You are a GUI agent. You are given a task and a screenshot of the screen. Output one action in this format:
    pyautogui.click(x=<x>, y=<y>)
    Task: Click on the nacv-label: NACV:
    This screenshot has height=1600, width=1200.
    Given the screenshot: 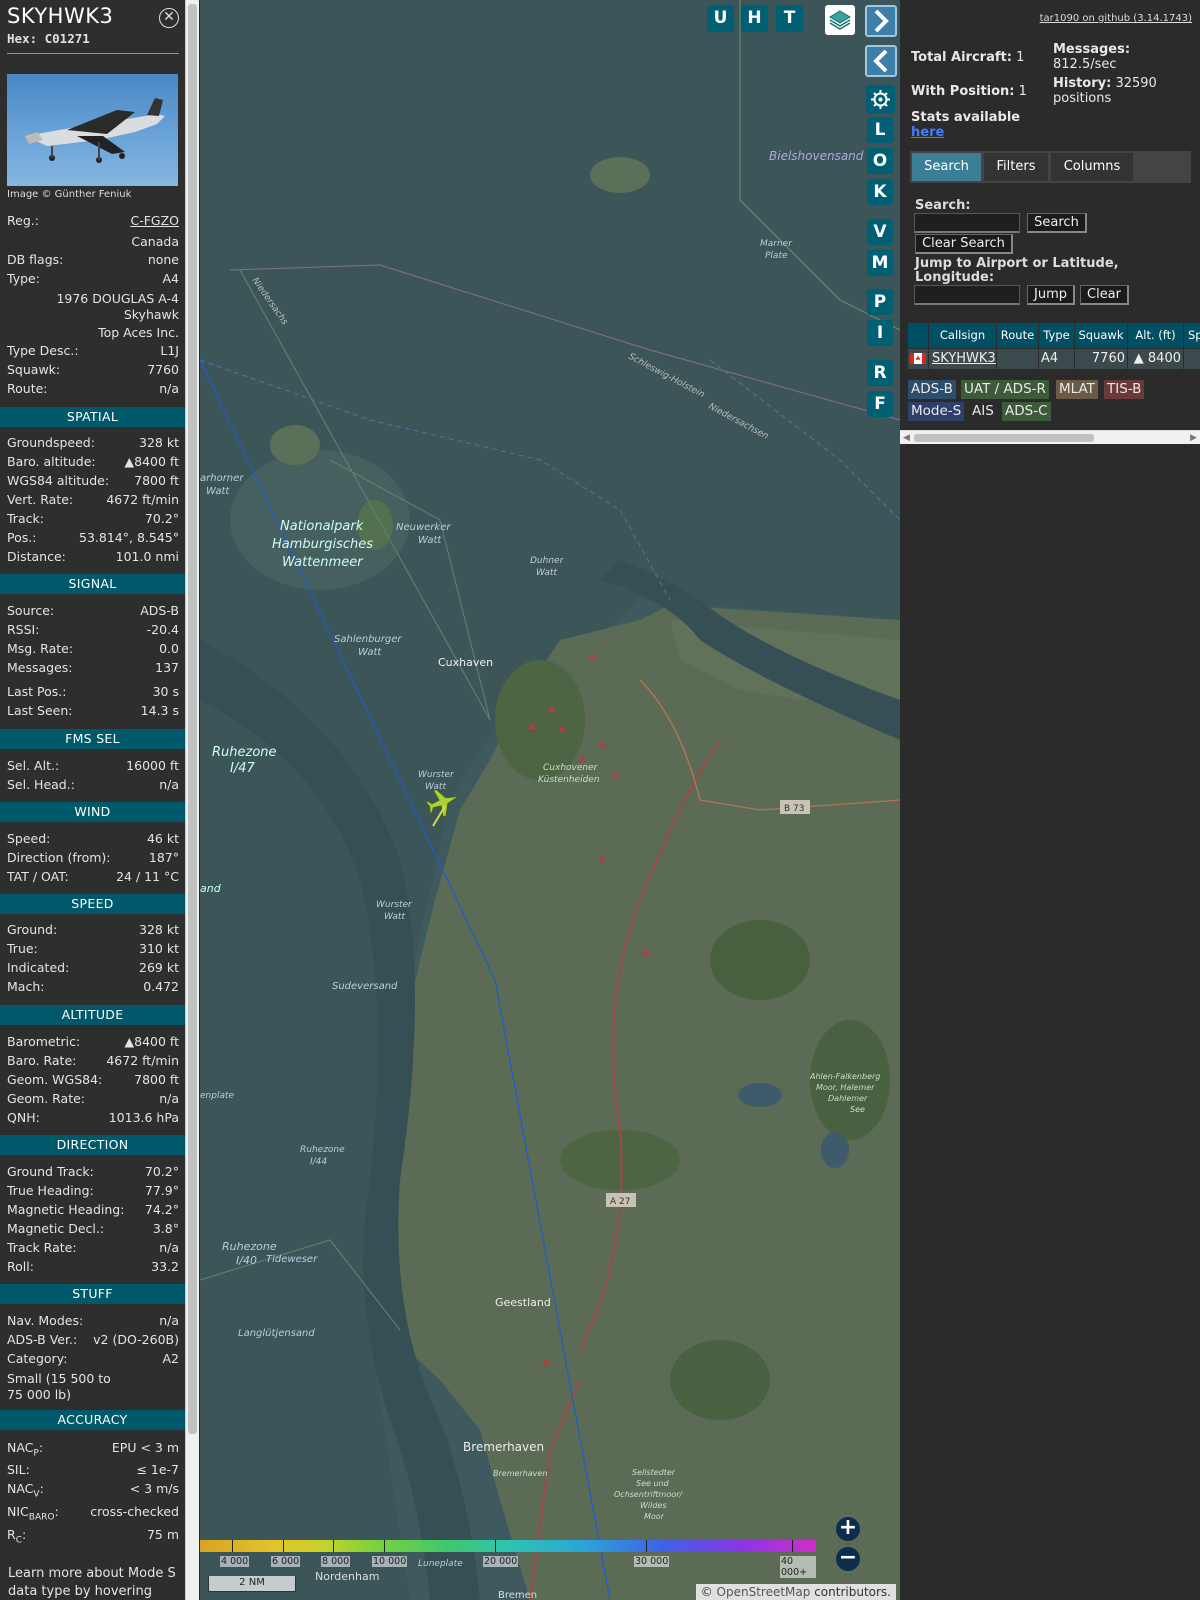 What is the action you would take?
    pyautogui.click(x=25, y=1490)
    